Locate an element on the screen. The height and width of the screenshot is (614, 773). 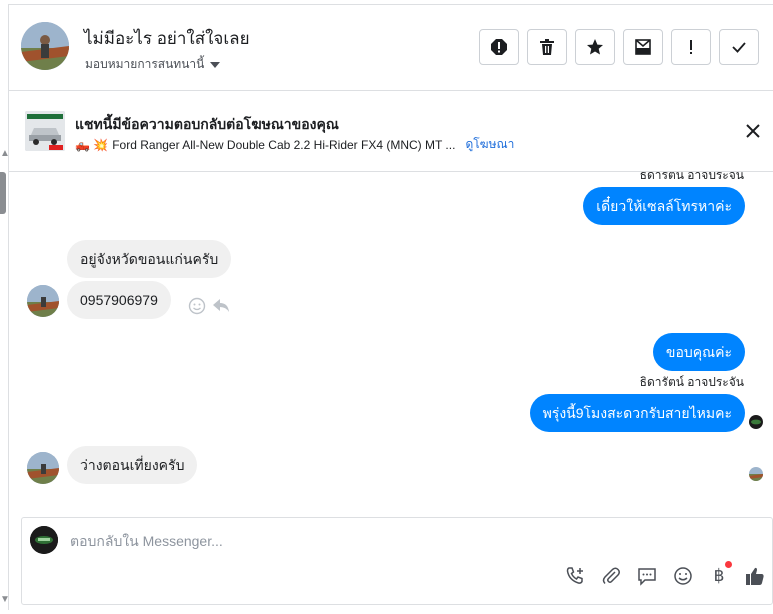
message-composer: ฿ is located at coordinates (397, 561).